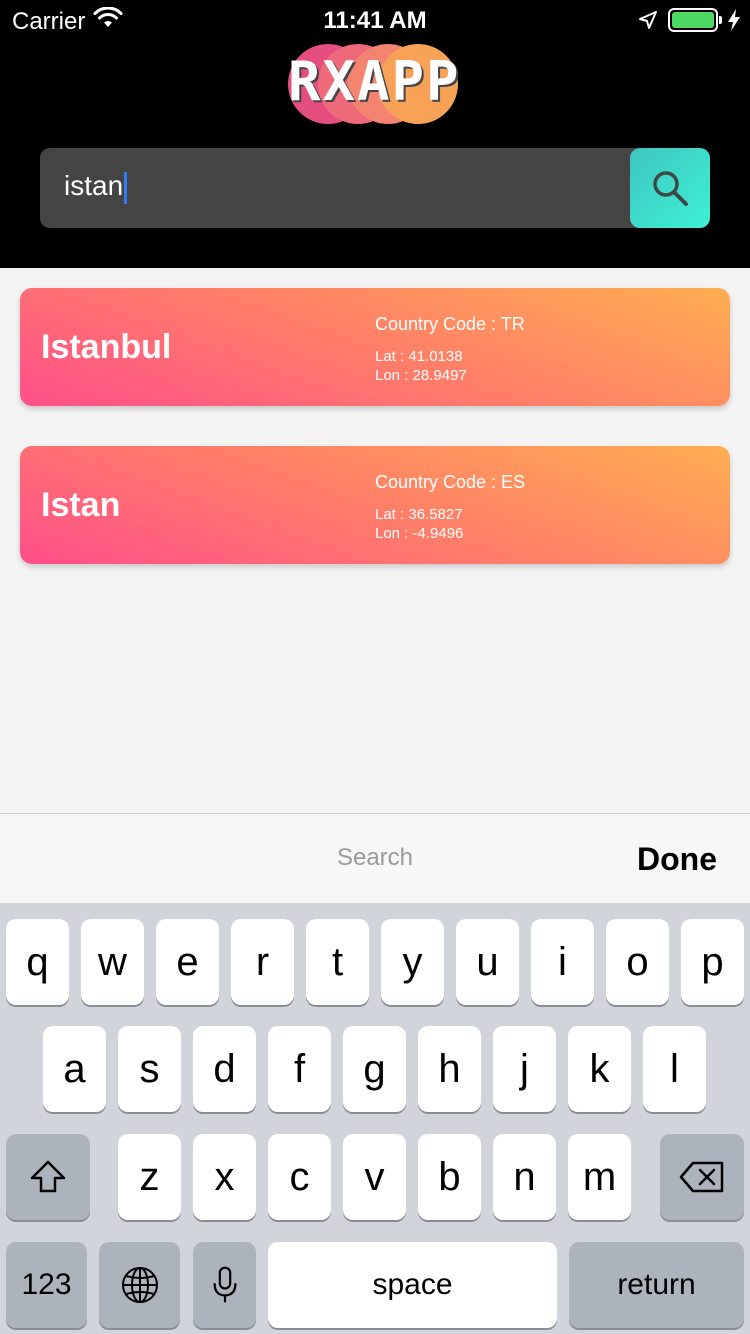  Describe the element at coordinates (412, 962) in the screenshot. I see `key-y: y` at that location.